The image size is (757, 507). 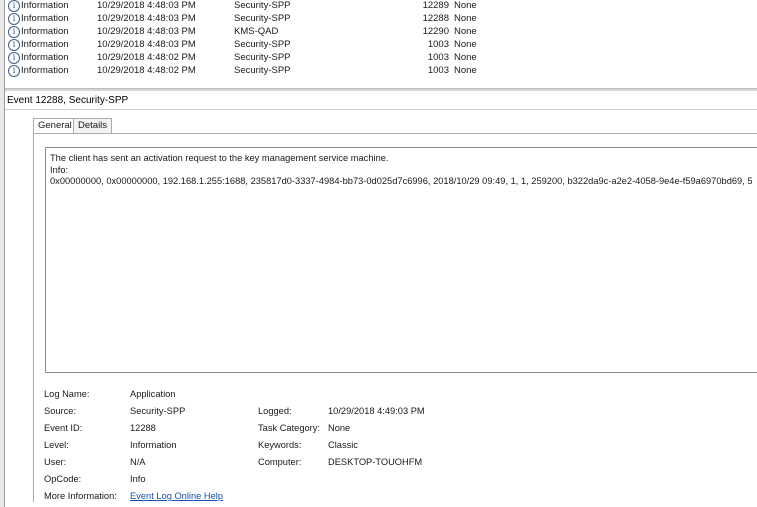 What do you see at coordinates (381, 89) in the screenshot?
I see `pane-splitter` at bounding box center [381, 89].